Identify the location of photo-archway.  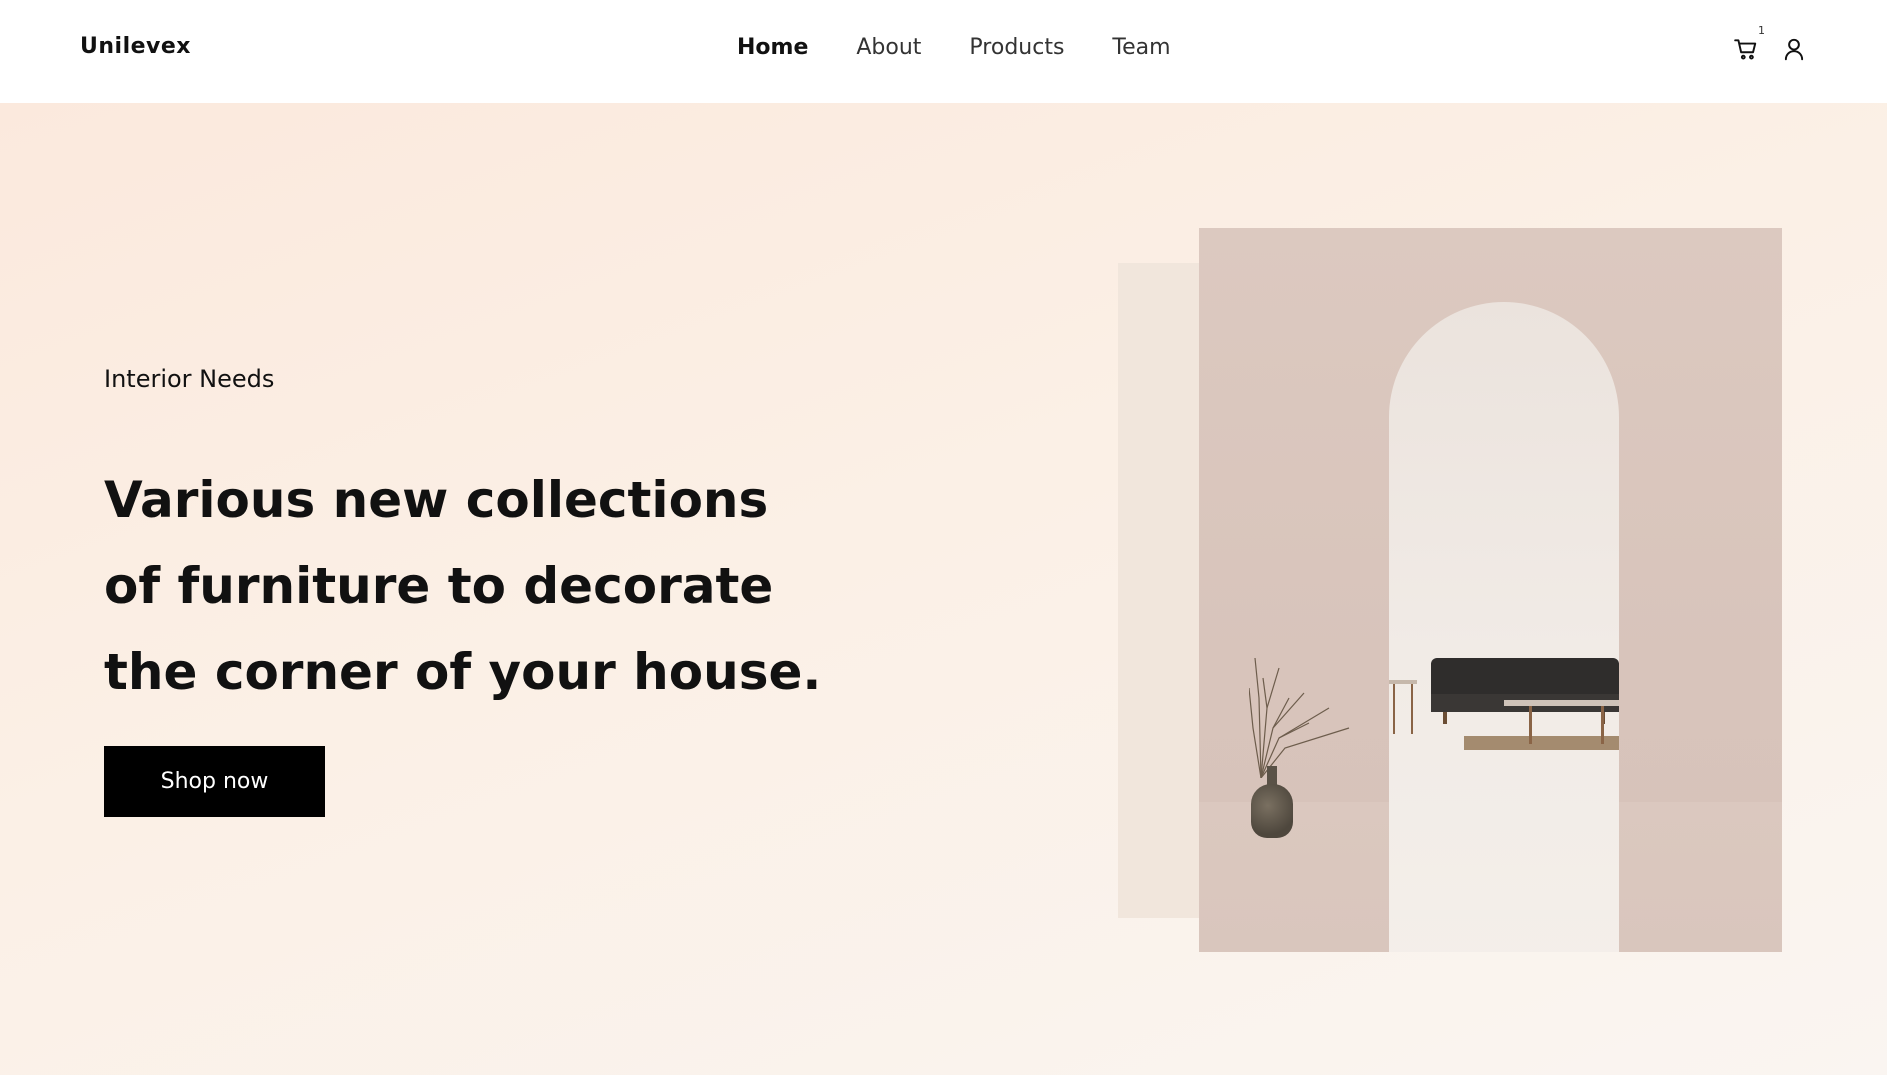
(1504, 627).